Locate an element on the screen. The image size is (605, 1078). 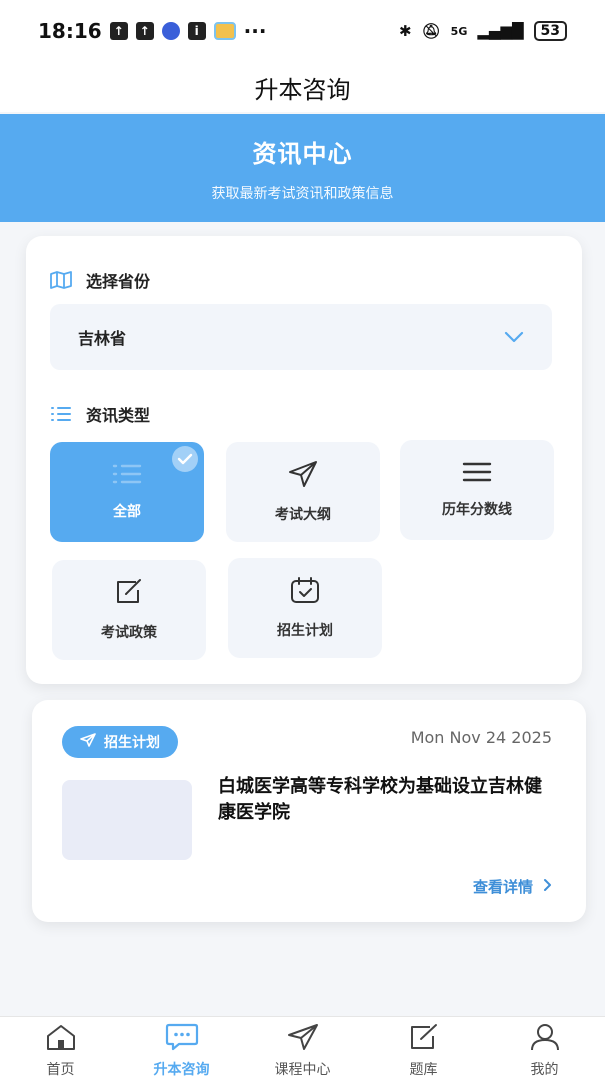
nav-profile: 我的 is located at coordinates (545, 1050).